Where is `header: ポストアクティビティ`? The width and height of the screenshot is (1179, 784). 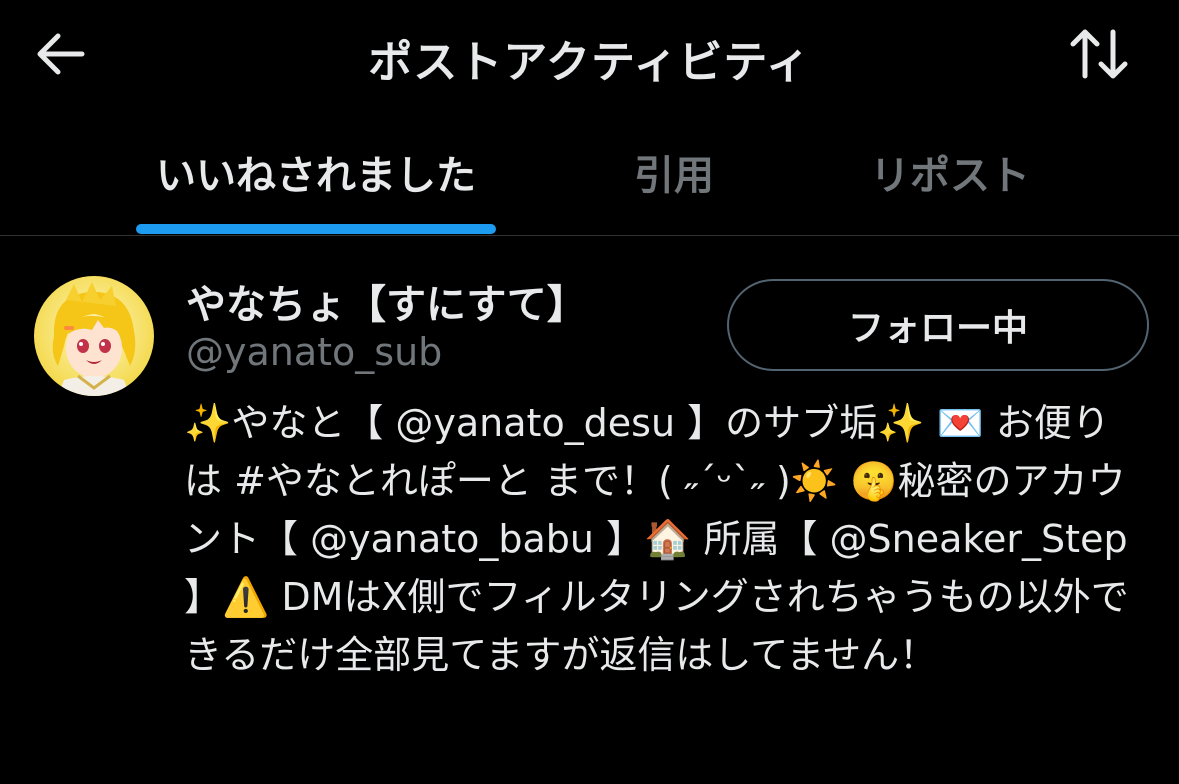 header: ポストアクティビティ is located at coordinates (589, 55).